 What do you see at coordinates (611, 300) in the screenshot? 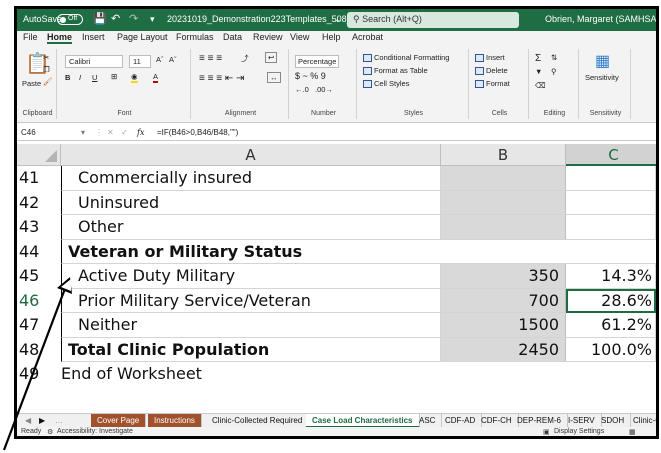
I see `cell-c46-selected: 28.6%` at bounding box center [611, 300].